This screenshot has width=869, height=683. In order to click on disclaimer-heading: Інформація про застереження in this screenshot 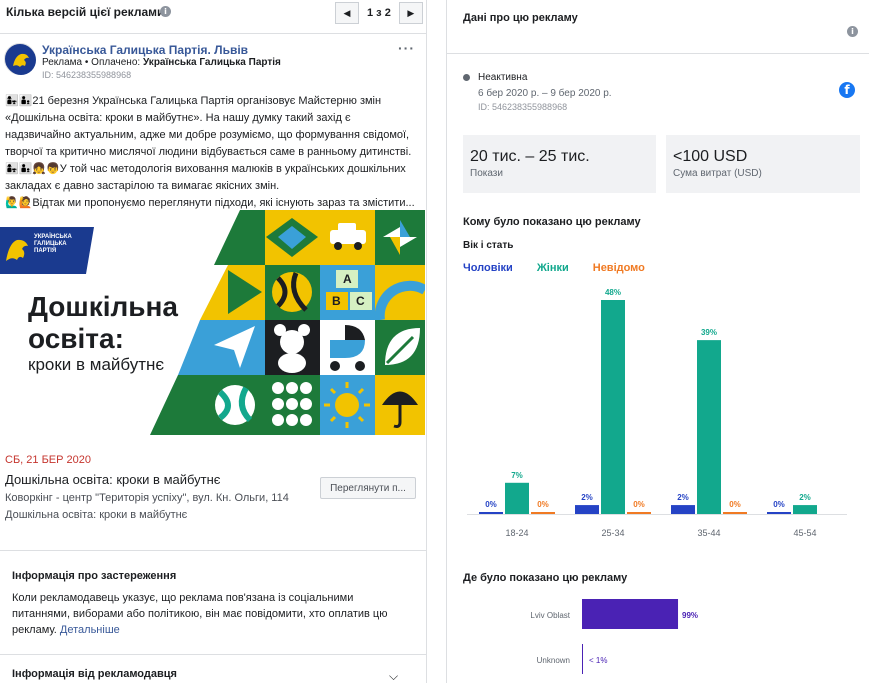, I will do `click(94, 576)`.